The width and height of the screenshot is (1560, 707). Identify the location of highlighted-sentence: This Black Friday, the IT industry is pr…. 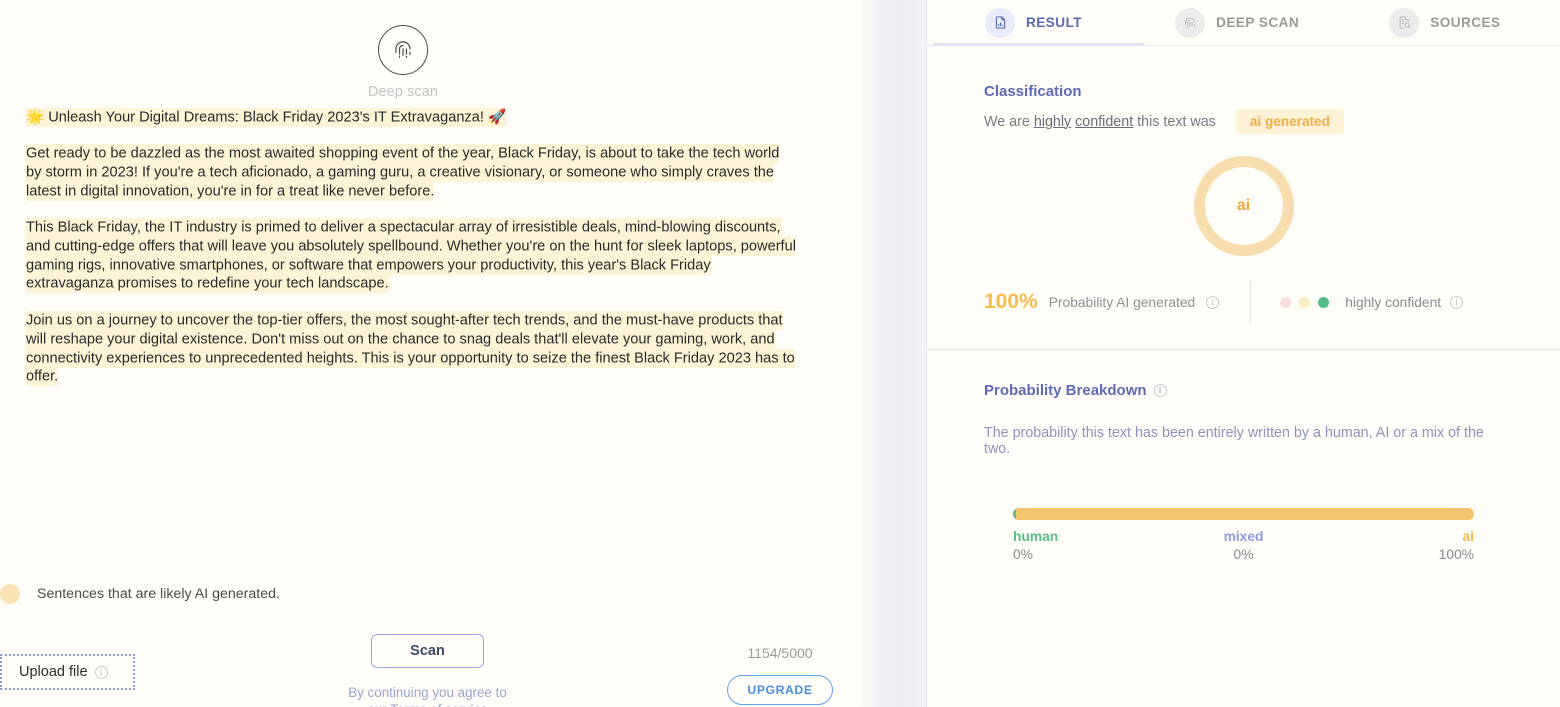
(411, 256).